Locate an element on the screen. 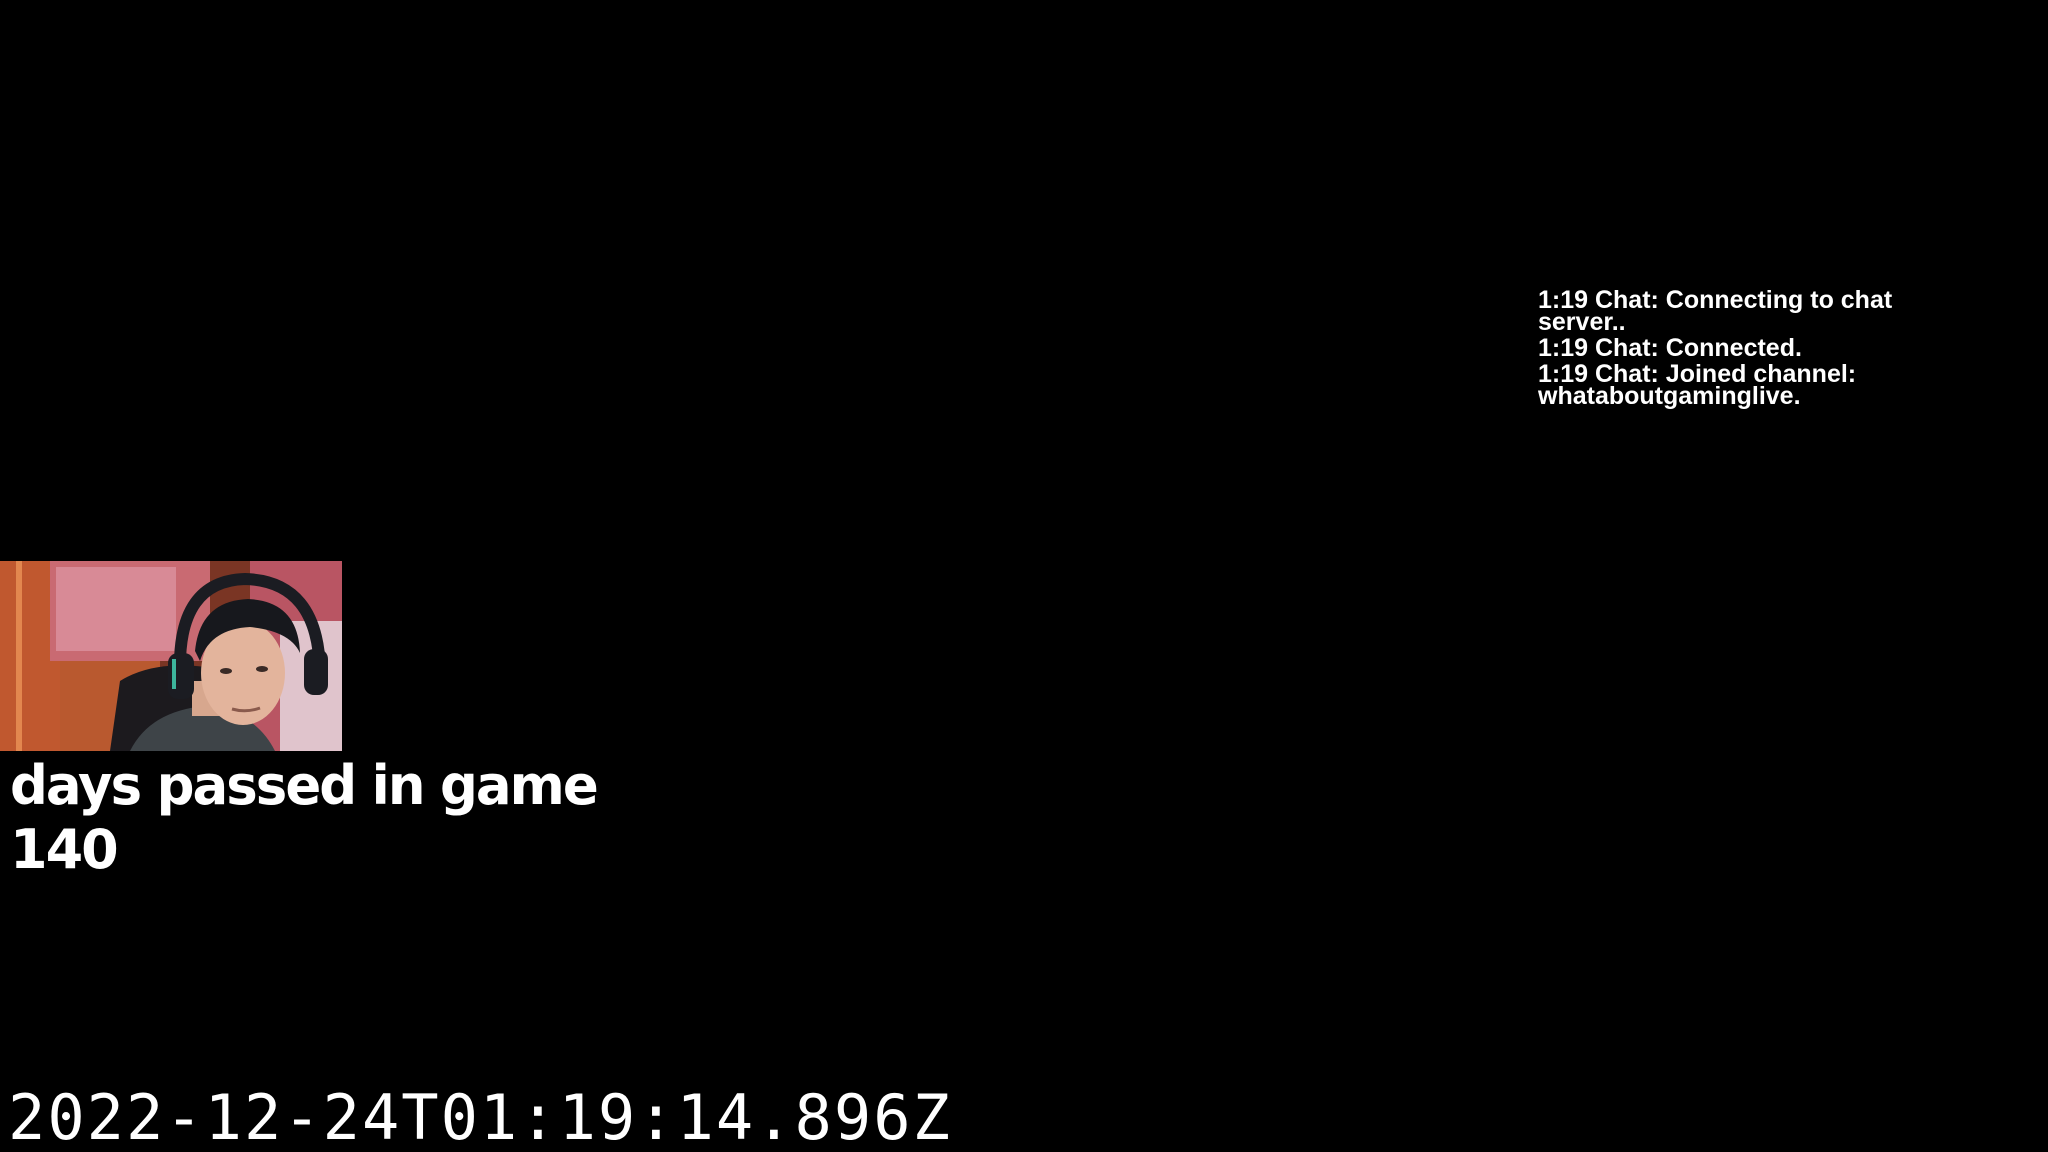  chat-line: 1:19 Chat: Connected. is located at coordinates (1670, 348).